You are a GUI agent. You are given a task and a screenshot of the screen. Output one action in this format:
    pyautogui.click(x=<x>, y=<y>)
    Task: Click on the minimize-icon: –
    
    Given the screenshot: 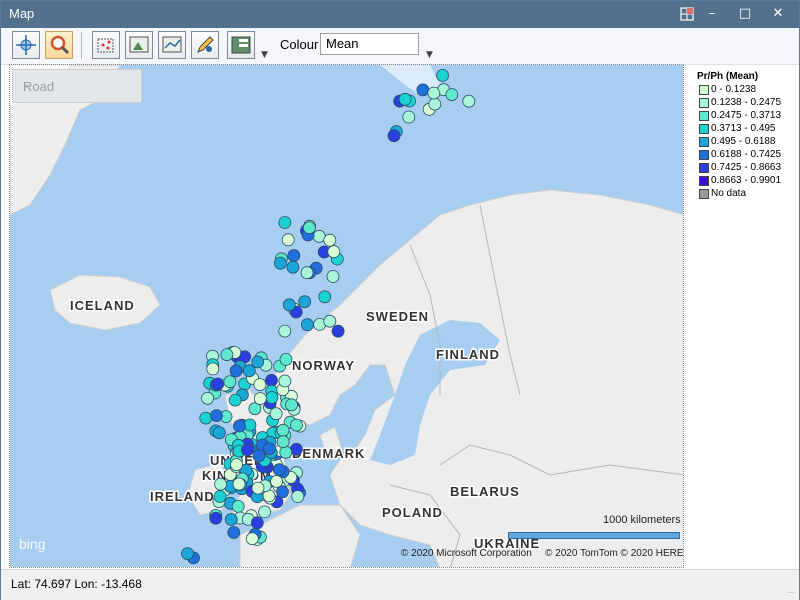 What is the action you would take?
    pyautogui.click(x=712, y=14)
    